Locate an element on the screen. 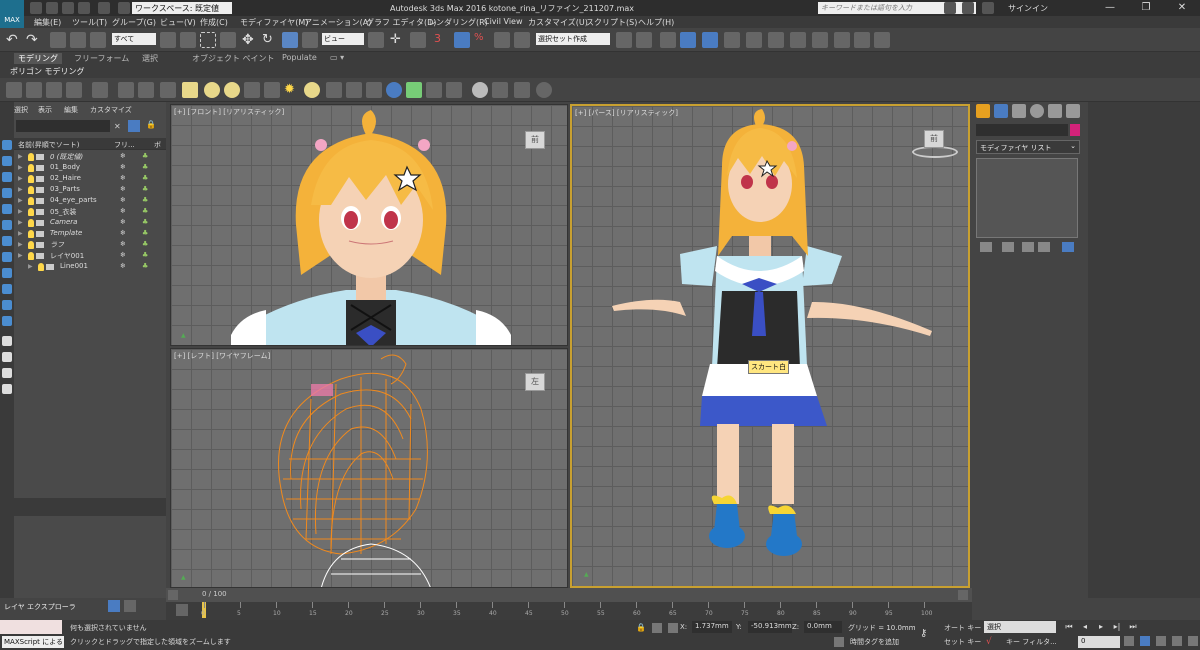 The image size is (1200, 650). light-icon is located at coordinates (312, 90).